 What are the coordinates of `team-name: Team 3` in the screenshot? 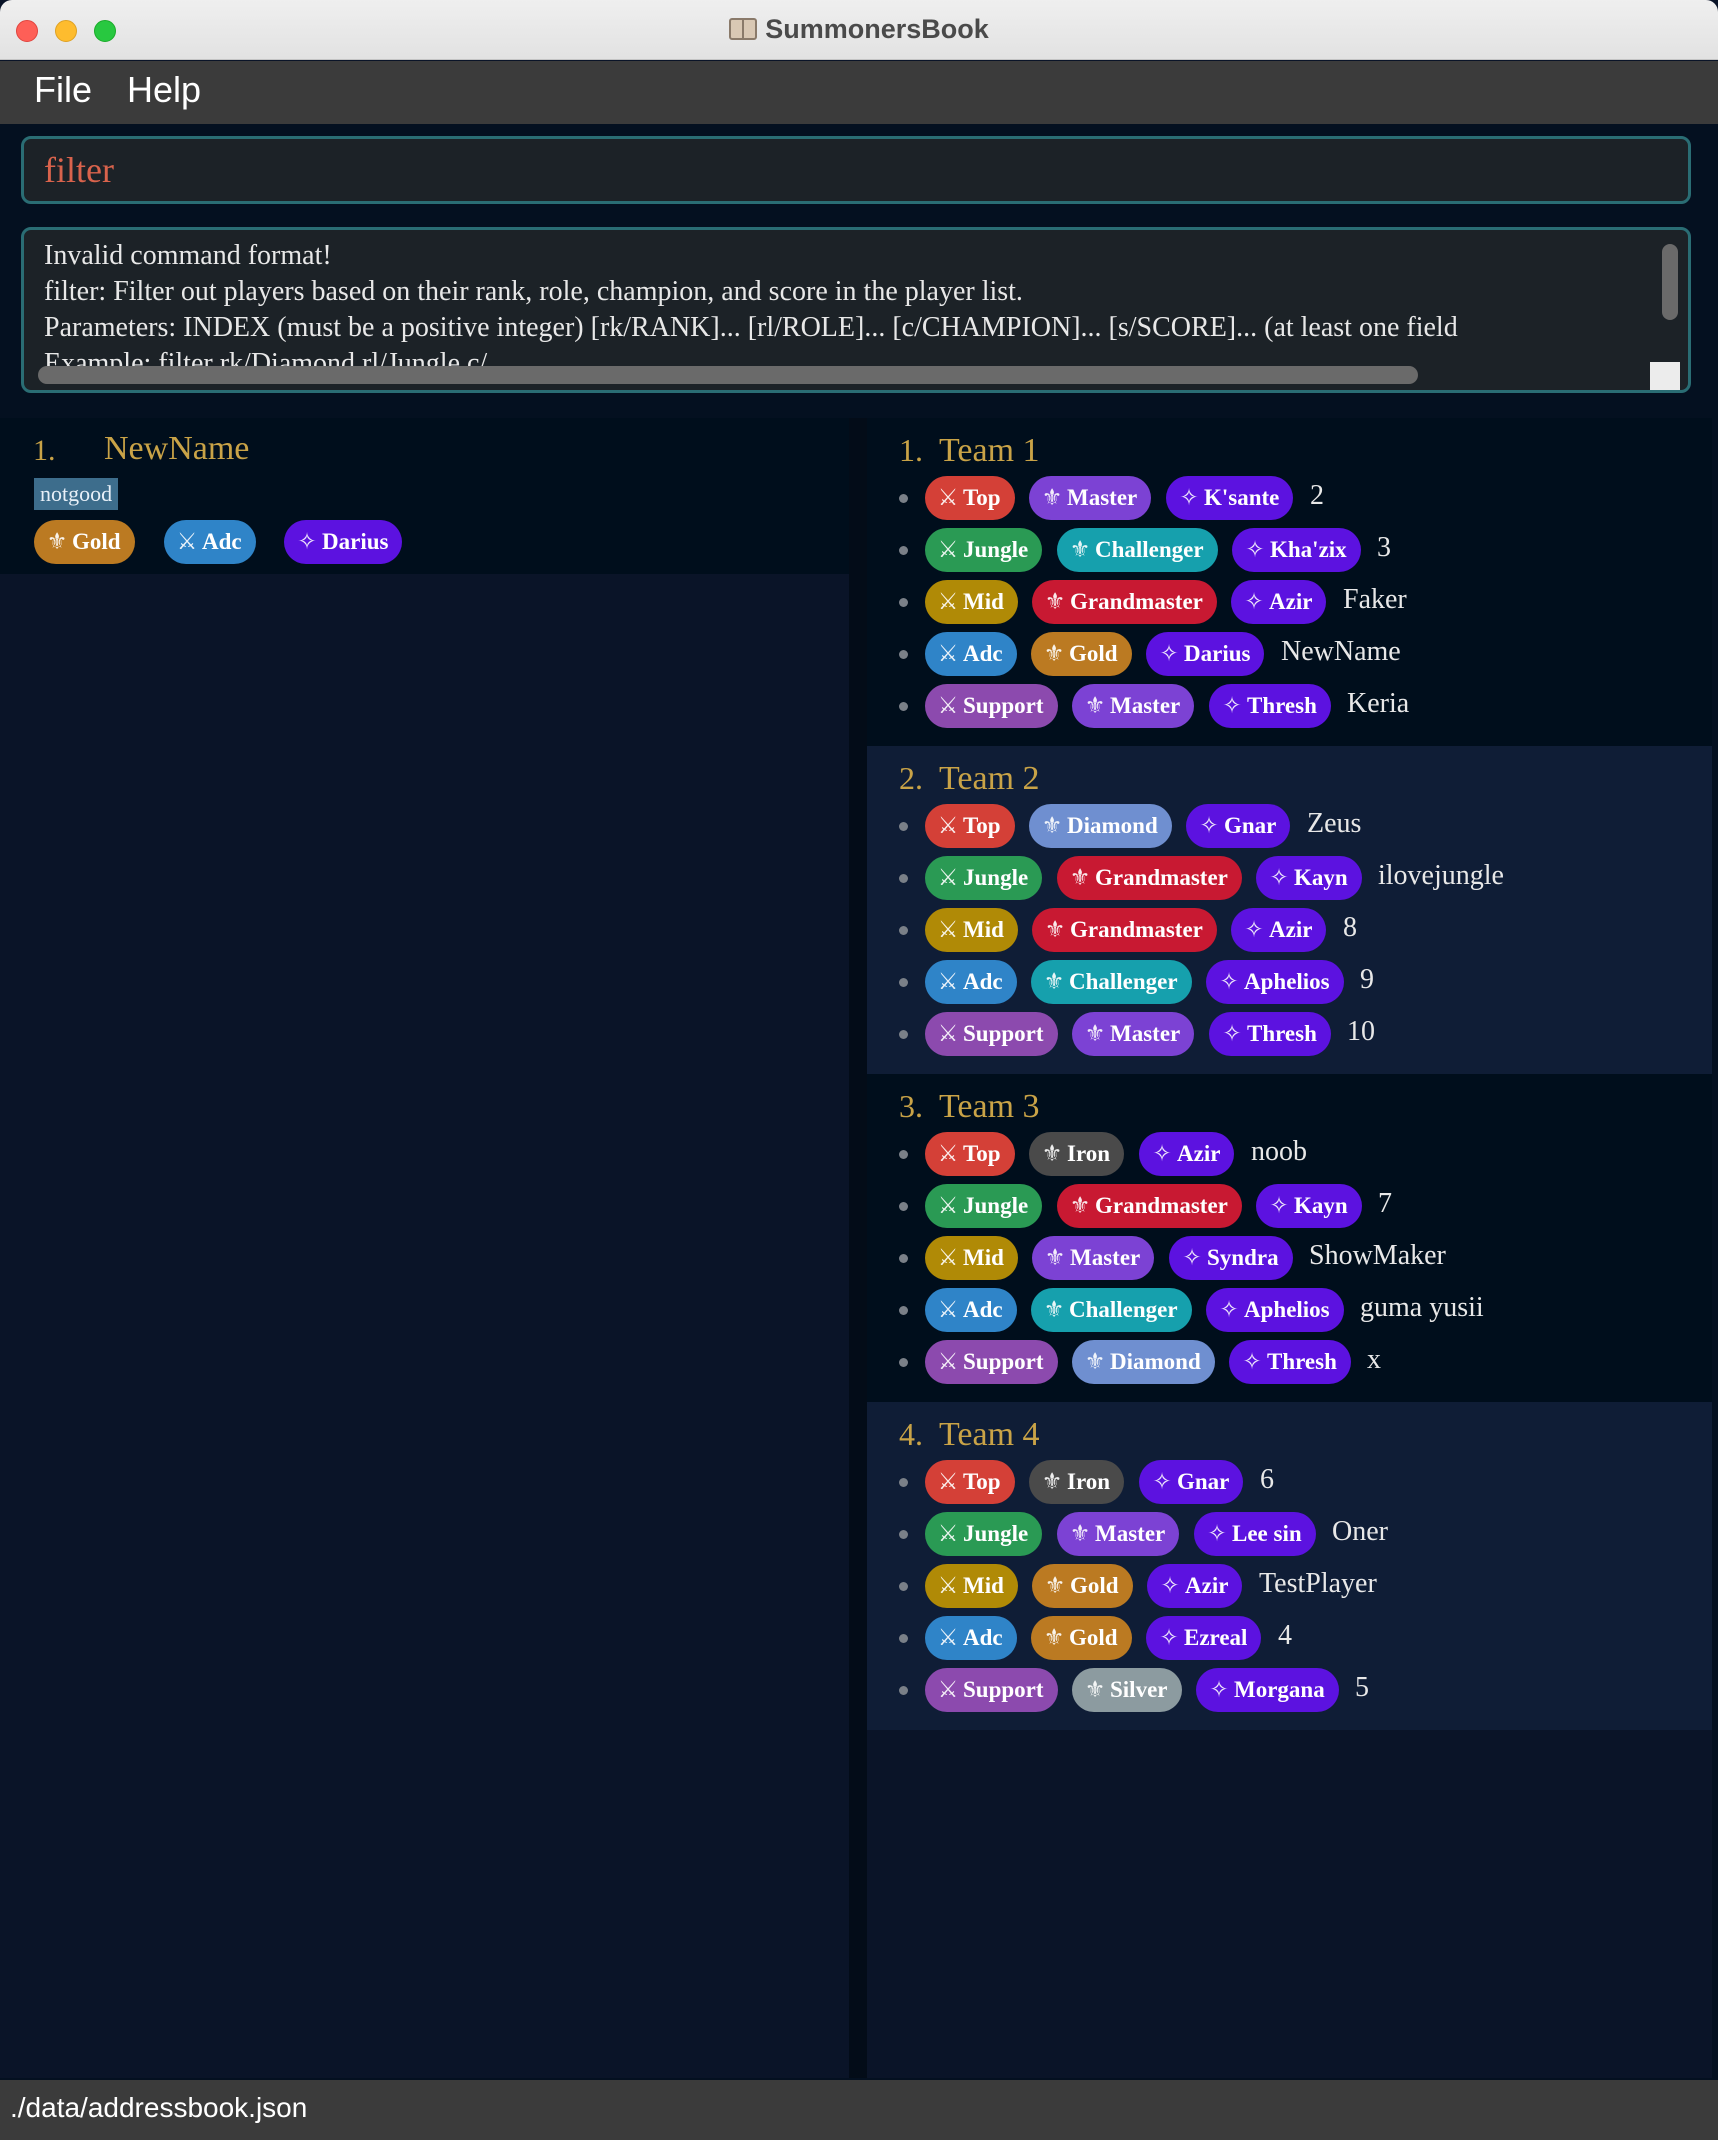 It's located at (989, 1106).